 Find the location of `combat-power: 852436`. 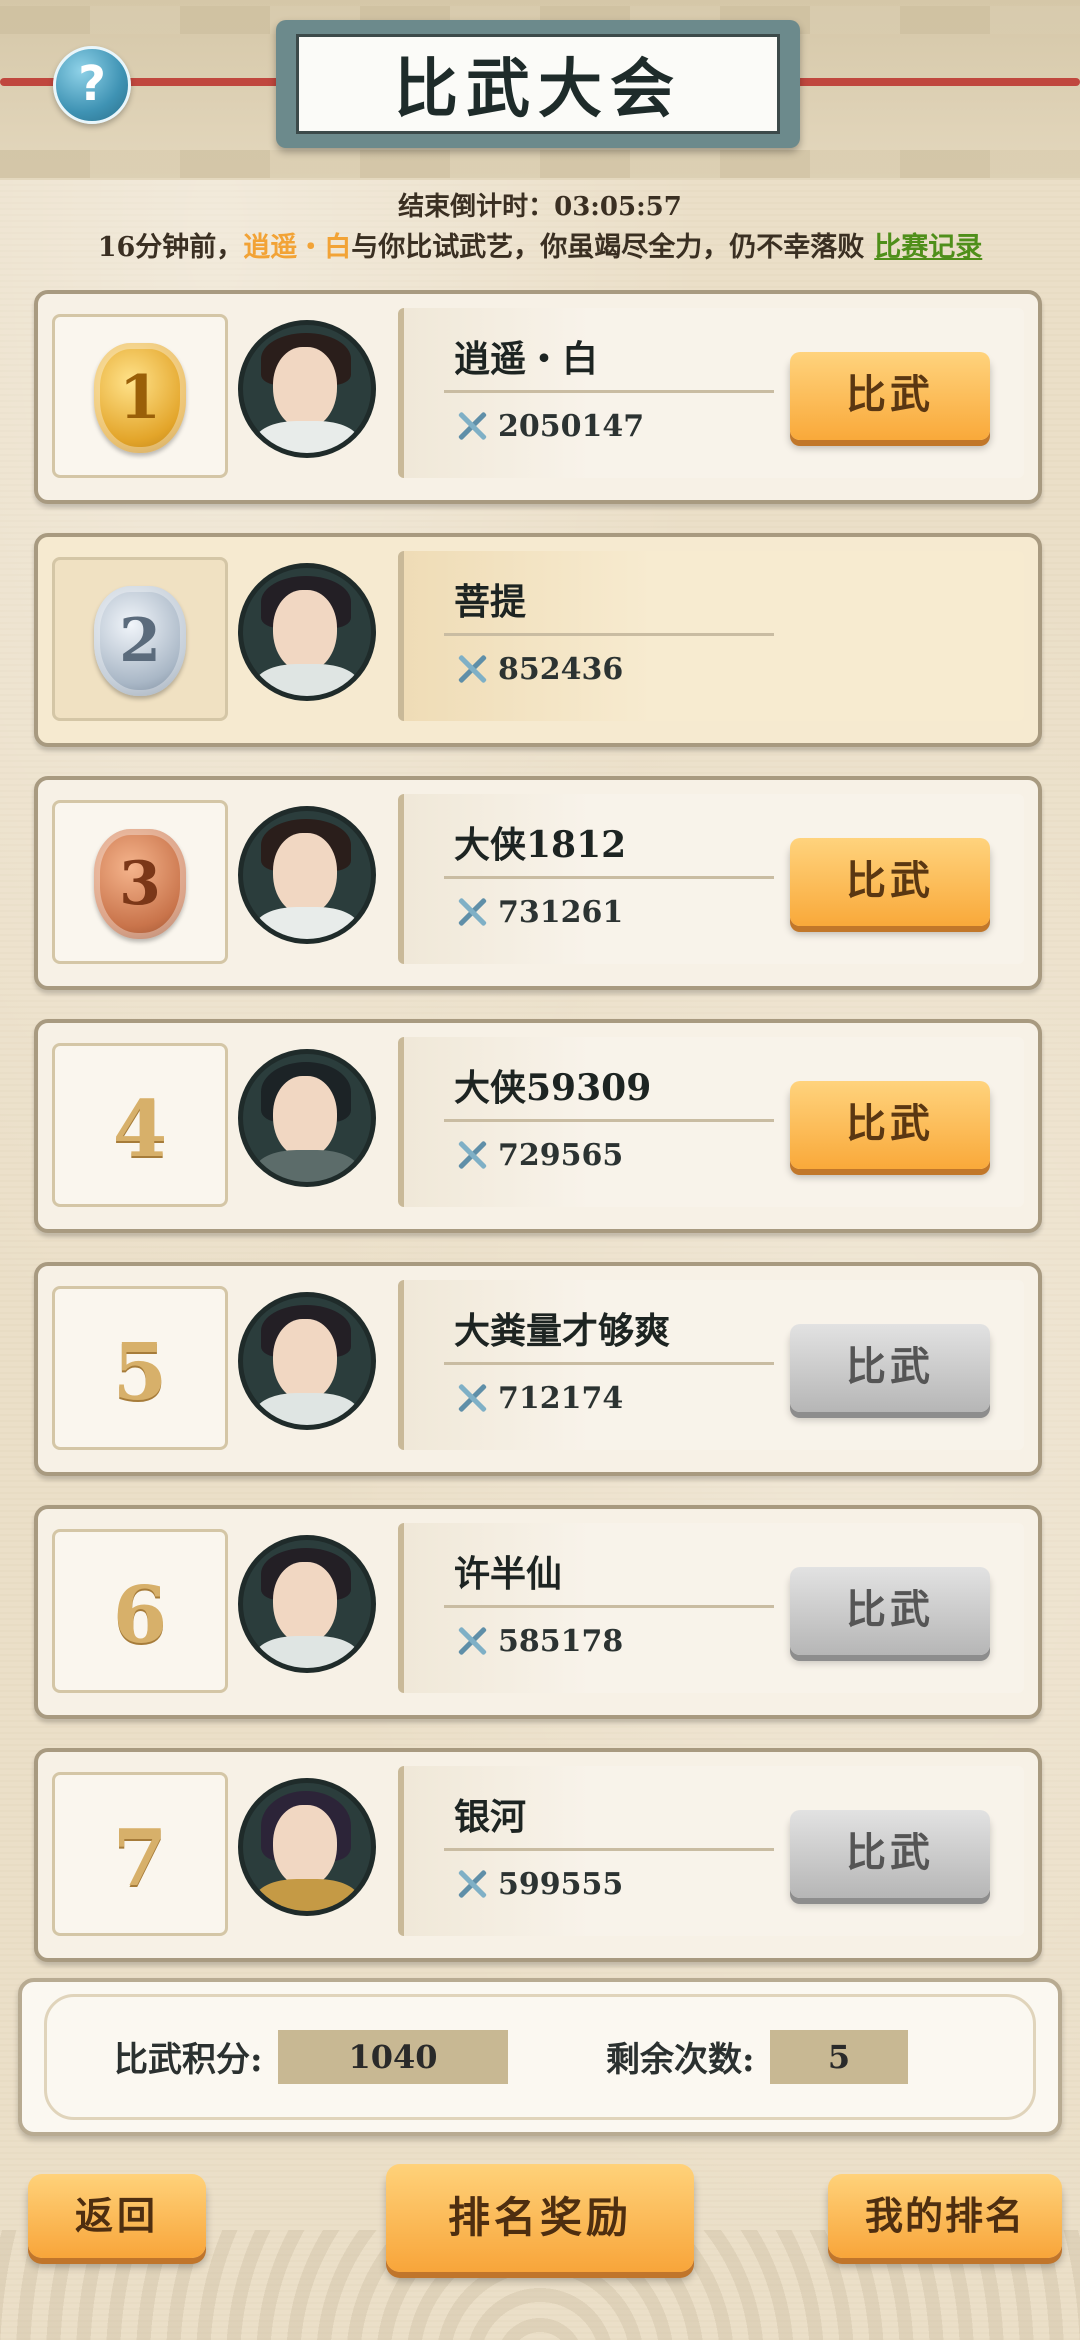

combat-power: 852436 is located at coordinates (538, 669).